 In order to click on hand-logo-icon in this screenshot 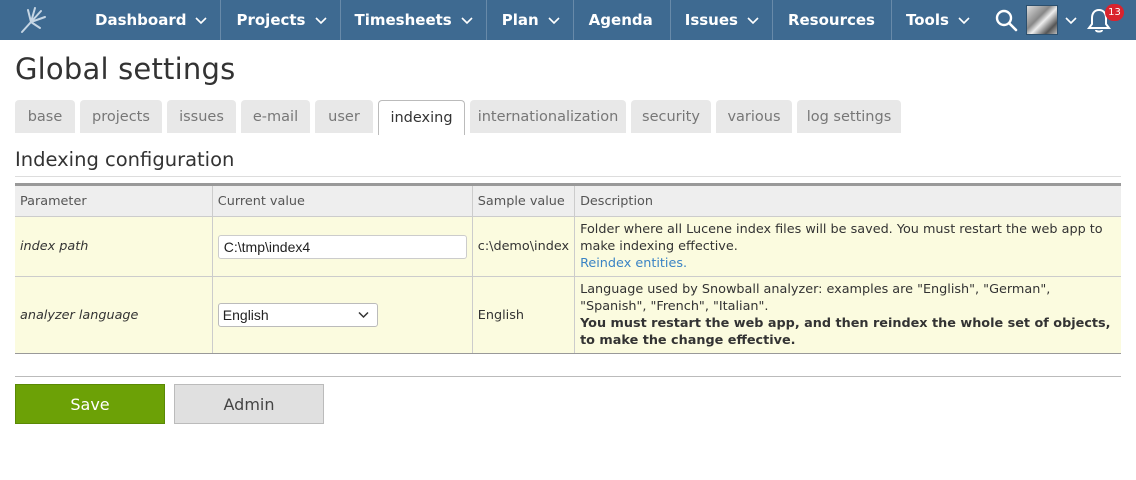, I will do `click(33, 20)`.